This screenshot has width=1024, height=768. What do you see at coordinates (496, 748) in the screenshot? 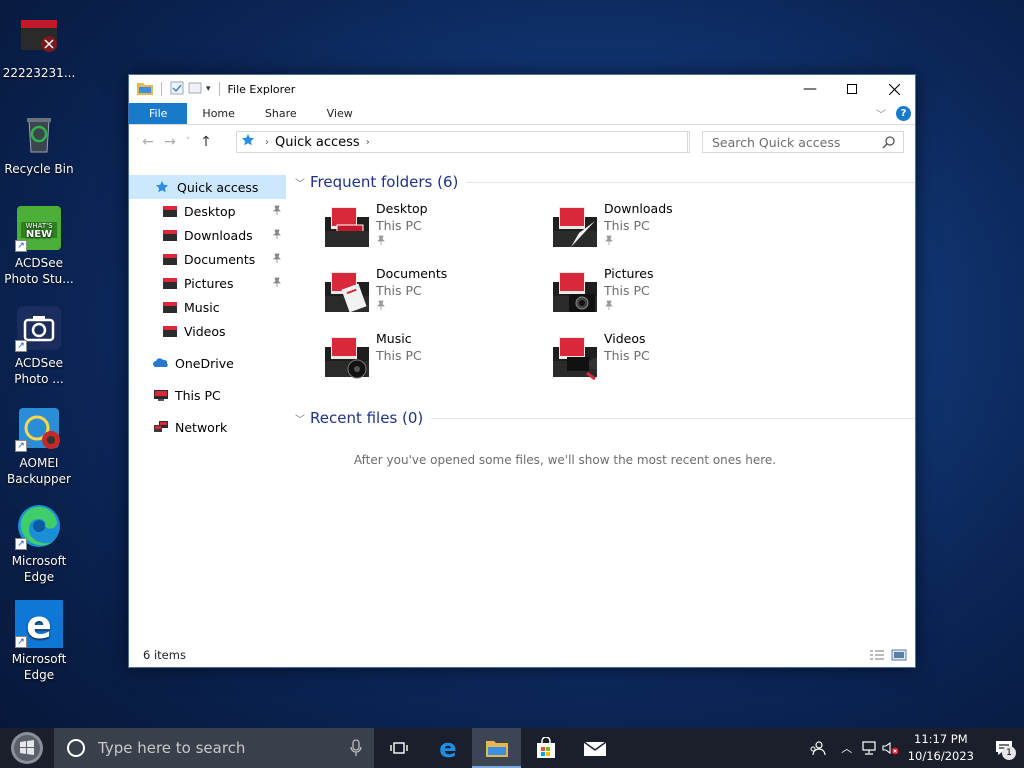
I see `taskbar-file-explorer-button` at bounding box center [496, 748].